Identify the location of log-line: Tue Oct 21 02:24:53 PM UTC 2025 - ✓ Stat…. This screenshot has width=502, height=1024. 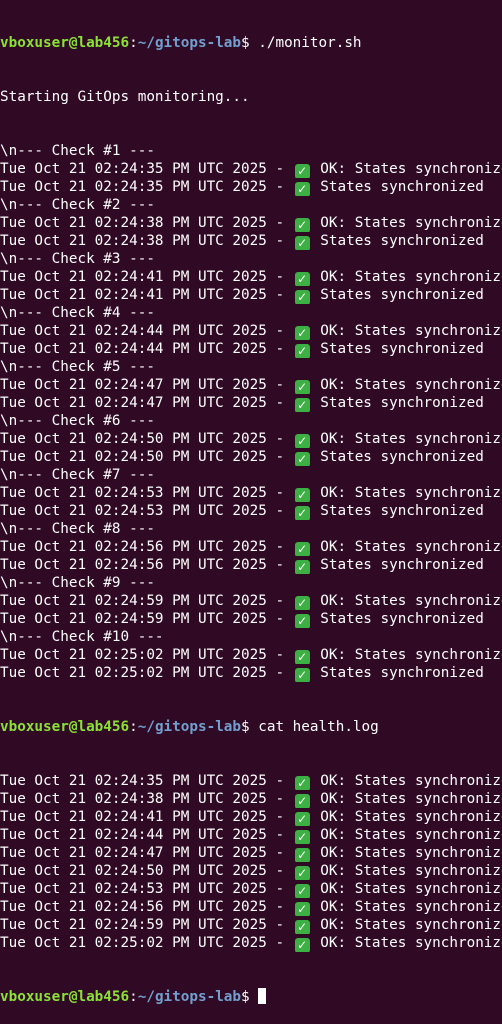
(251, 511).